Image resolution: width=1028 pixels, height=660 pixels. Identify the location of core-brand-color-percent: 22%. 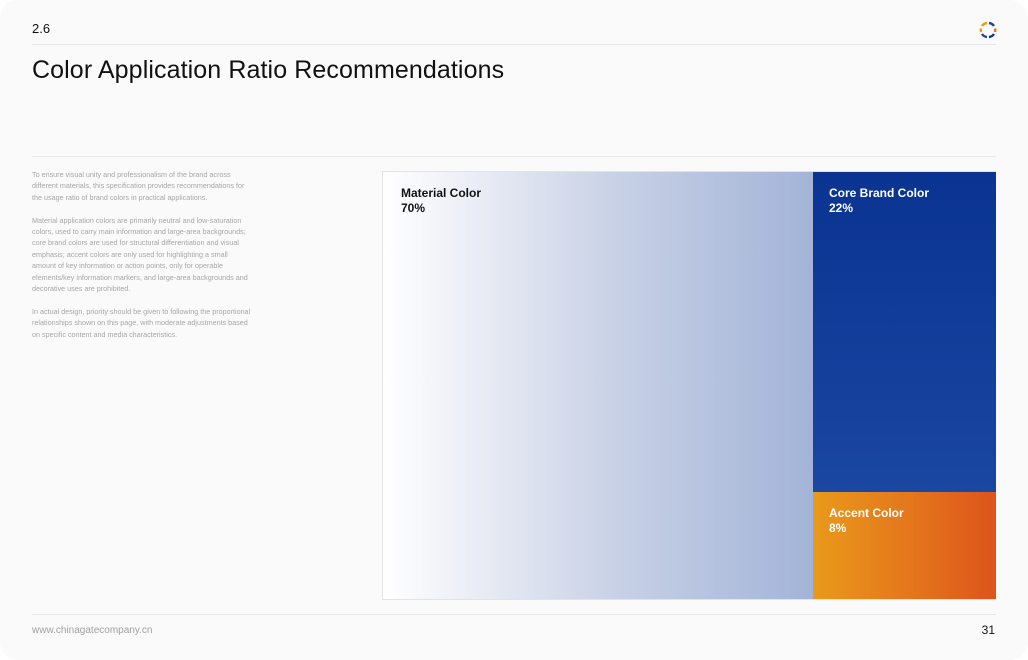
(841, 208).